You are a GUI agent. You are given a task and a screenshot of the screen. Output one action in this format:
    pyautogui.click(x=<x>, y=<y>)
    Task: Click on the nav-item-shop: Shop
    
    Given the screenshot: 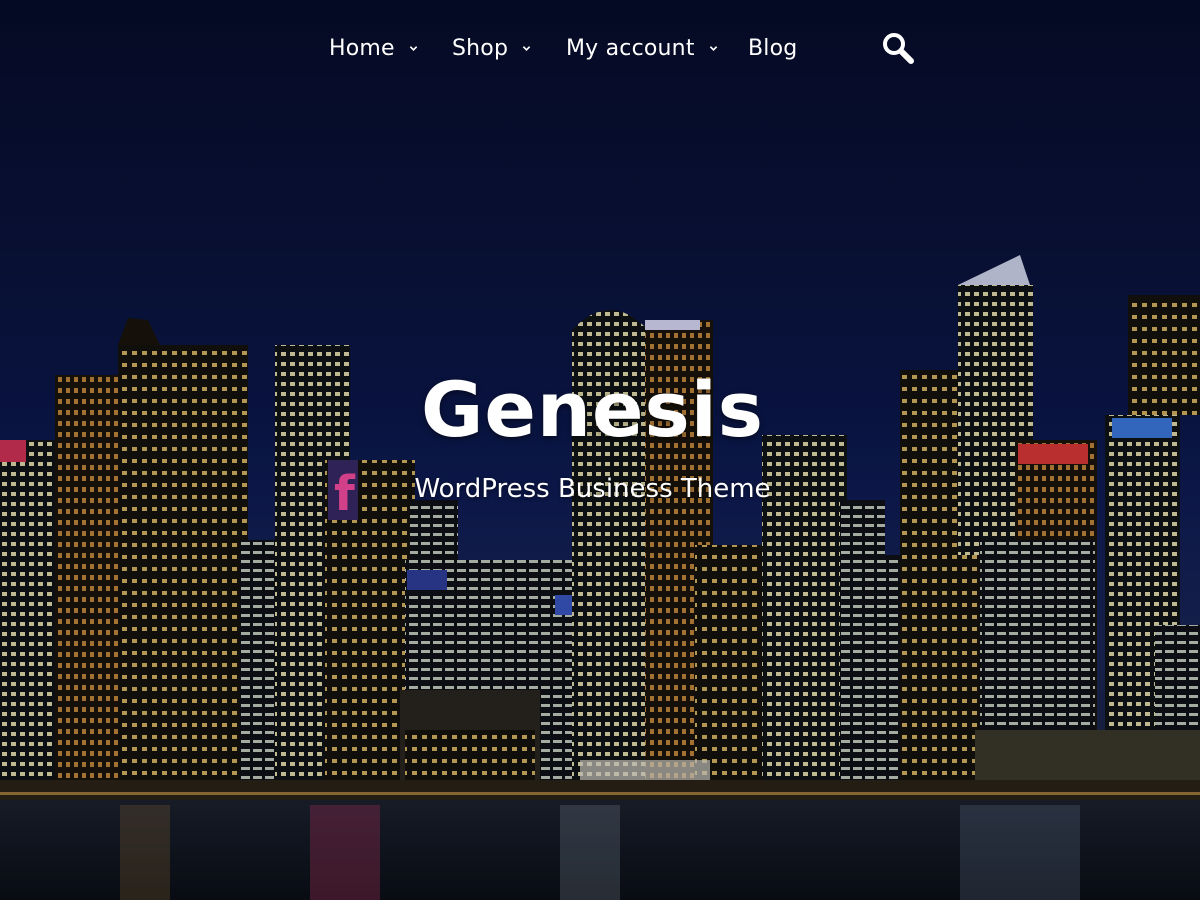 What is the action you would take?
    pyautogui.click(x=491, y=48)
    